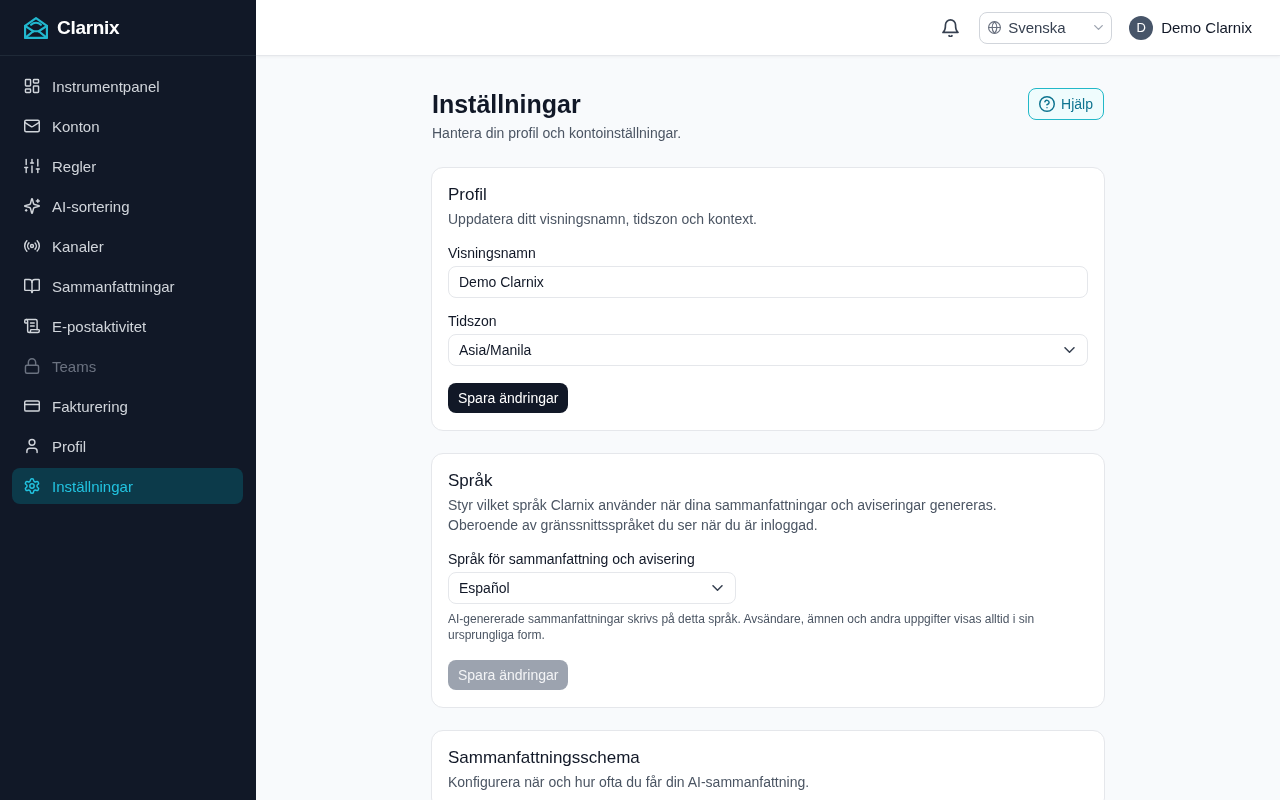 Image resolution: width=1280 pixels, height=800 pixels. I want to click on sparkle-icon, so click(32, 206).